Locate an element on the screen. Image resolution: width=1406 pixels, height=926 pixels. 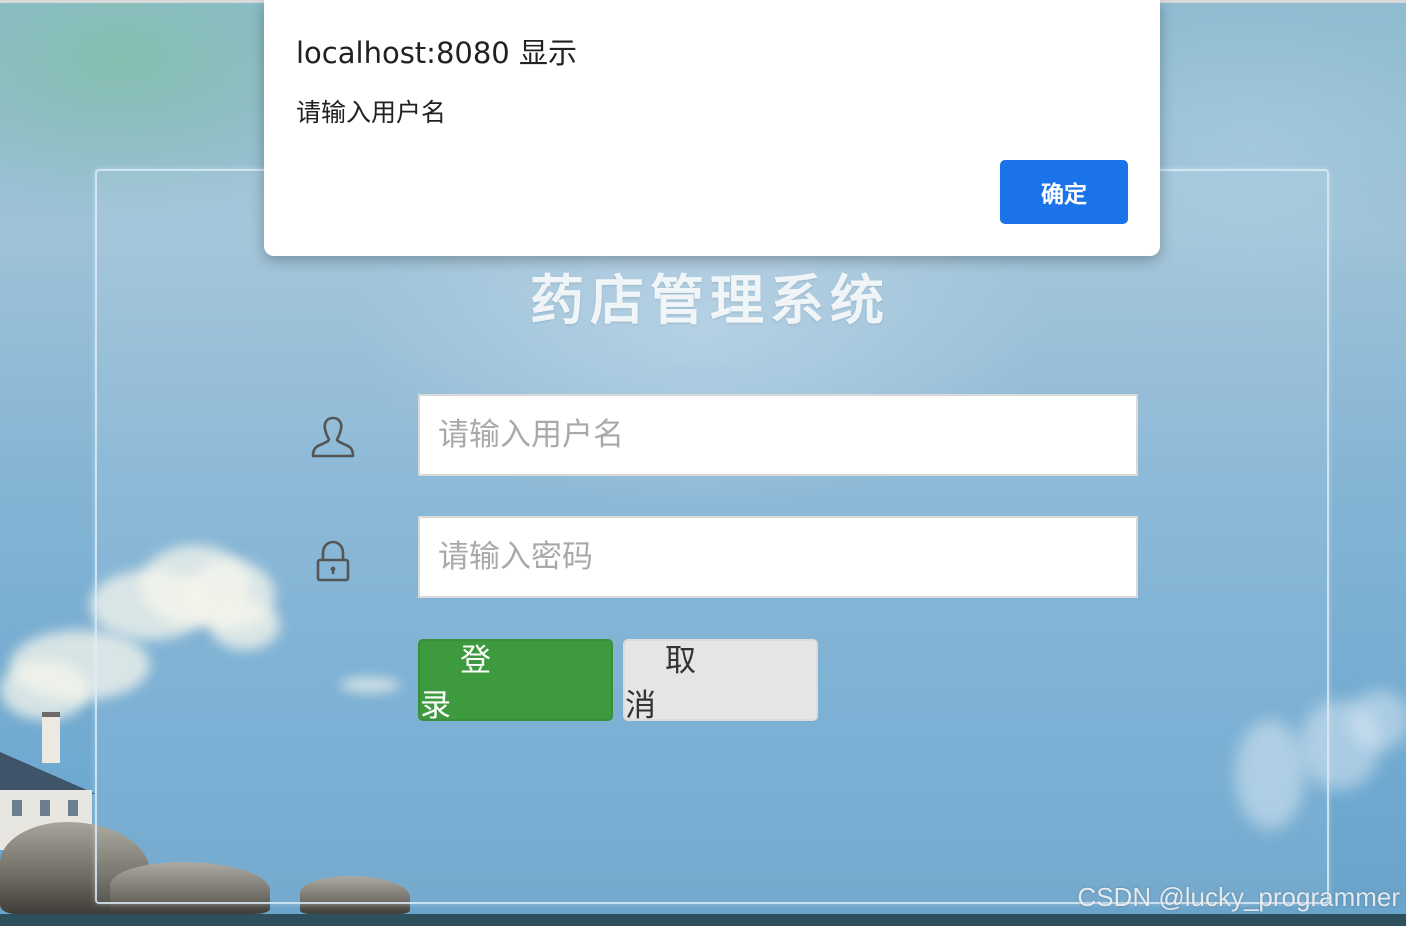
page-title: 药店管理系统 is located at coordinates (710, 300).